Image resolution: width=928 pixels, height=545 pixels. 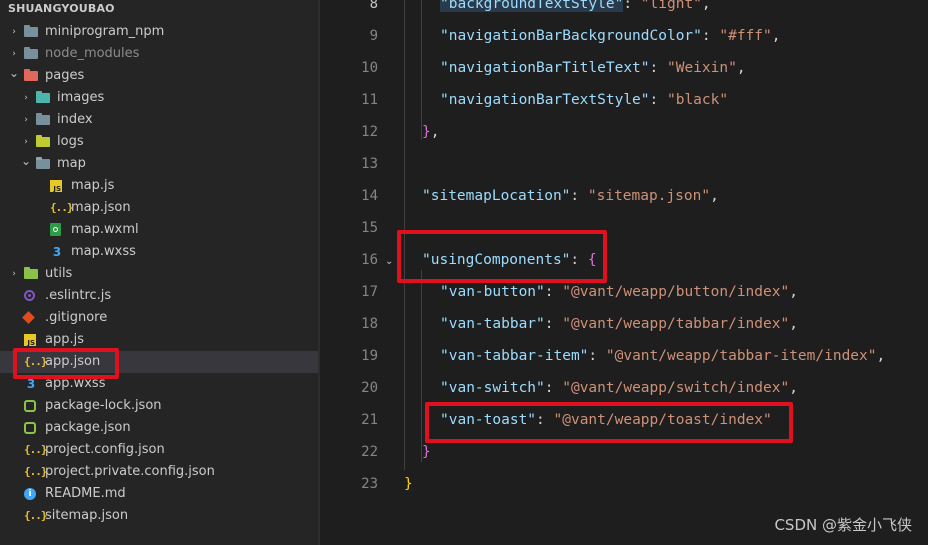 What do you see at coordinates (61, 9) in the screenshot?
I see `explorer-root-title: SHUANGYOUBAO` at bounding box center [61, 9].